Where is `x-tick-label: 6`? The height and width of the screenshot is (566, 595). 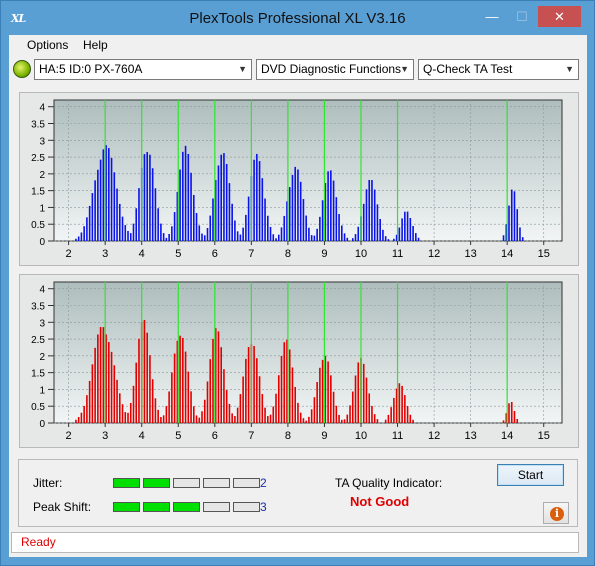
x-tick-label: 6 is located at coordinates (215, 254).